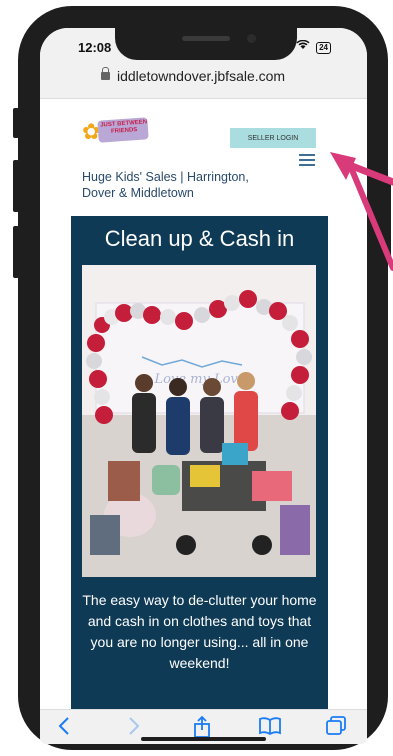 This screenshot has width=393, height=756. I want to click on safari-toolbar, so click(203, 726).